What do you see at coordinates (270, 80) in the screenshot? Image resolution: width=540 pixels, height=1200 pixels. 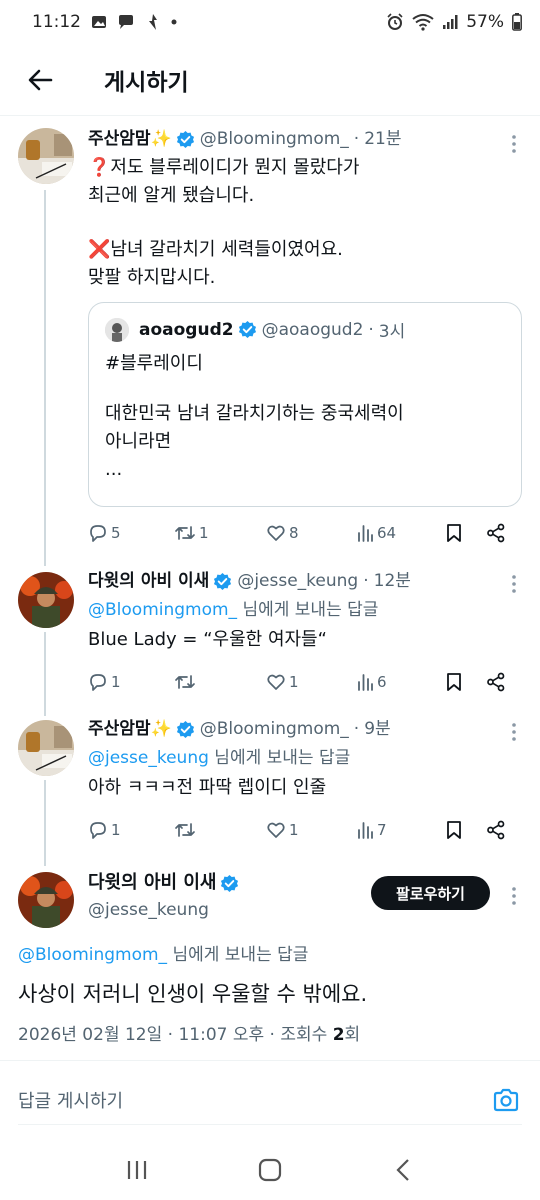 I see `app-header: 게시하기` at bounding box center [270, 80].